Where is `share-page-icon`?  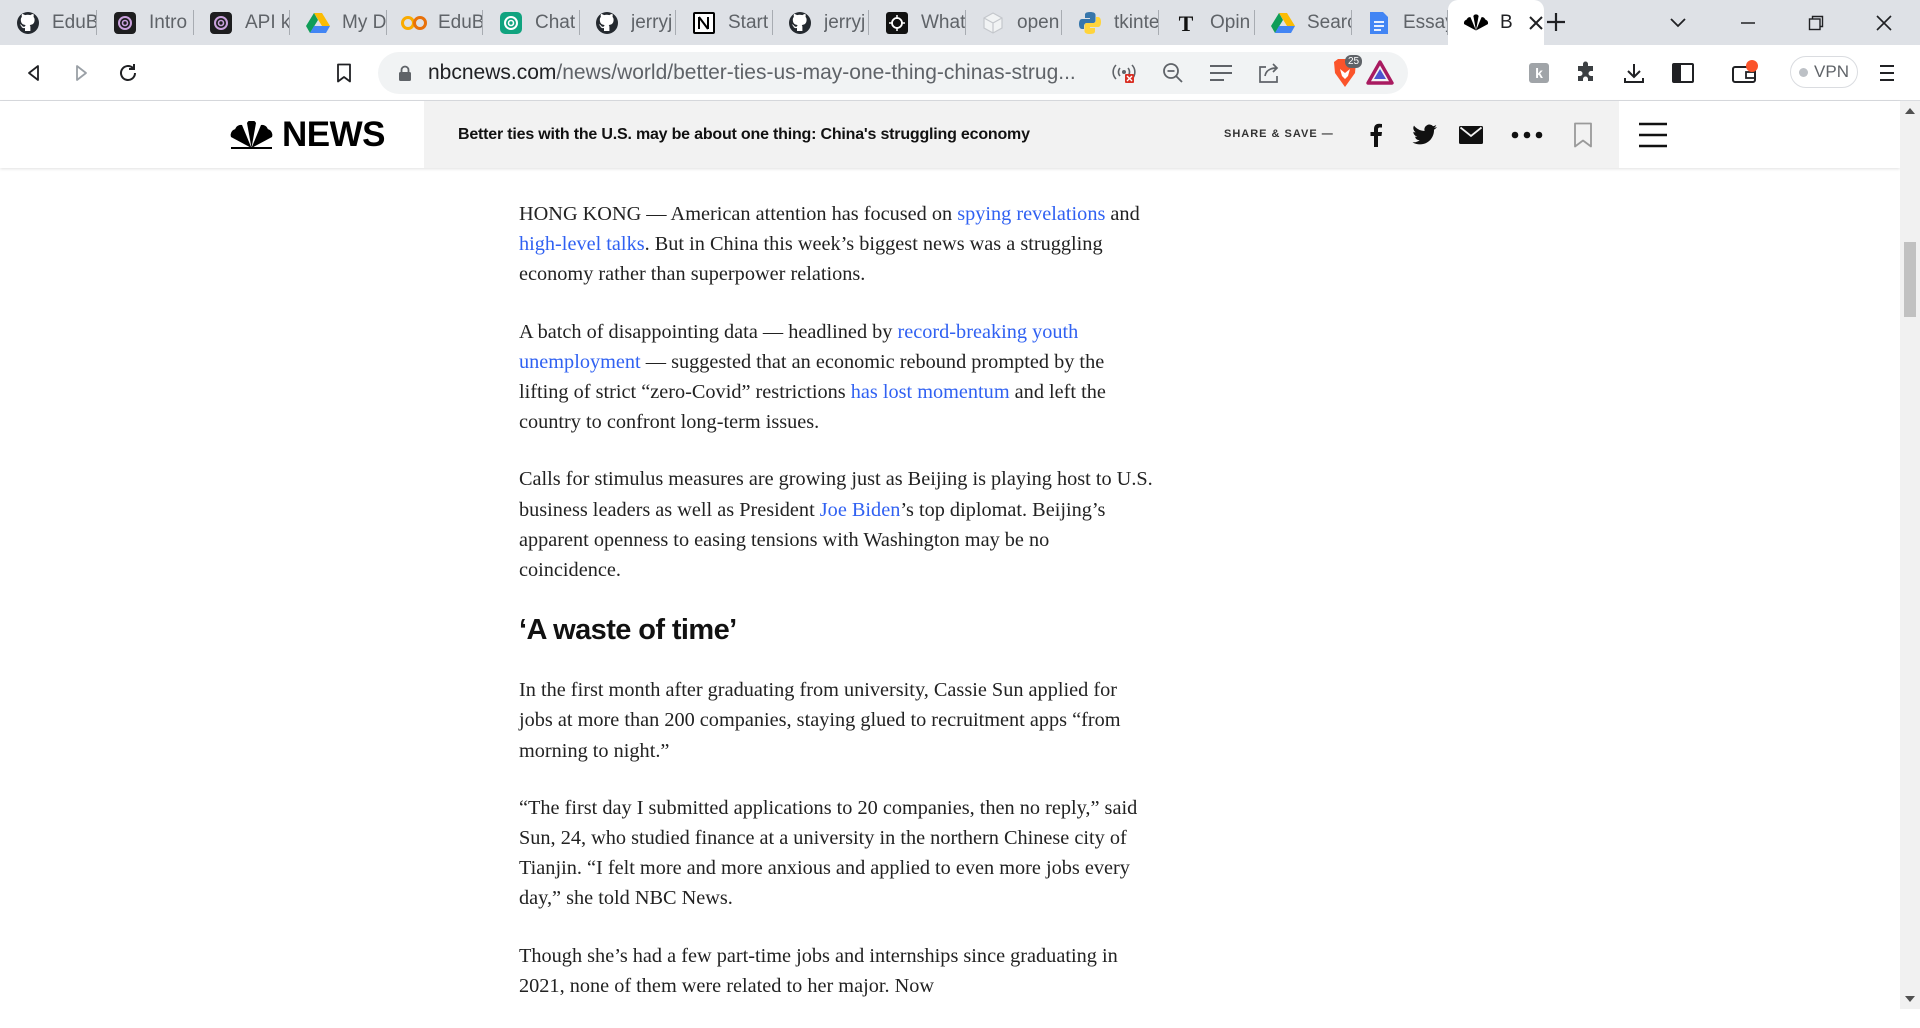
share-page-icon is located at coordinates (1269, 73).